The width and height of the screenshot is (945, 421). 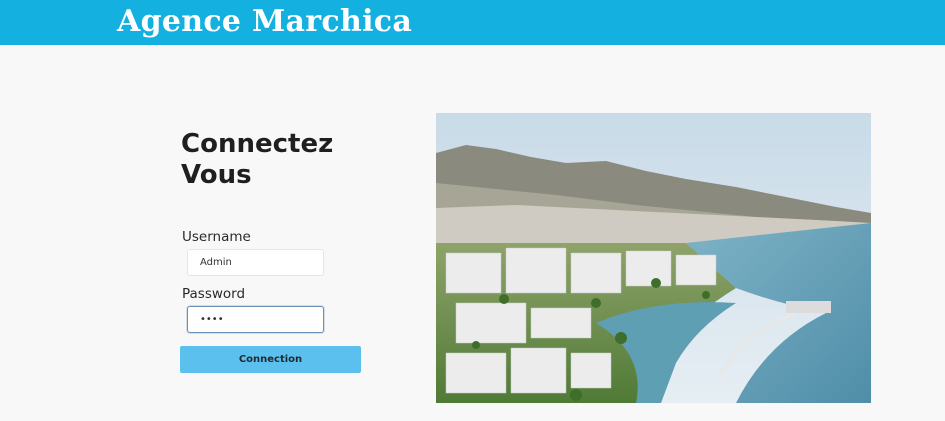 What do you see at coordinates (257, 159) in the screenshot?
I see `login-title: Connectez Vous` at bounding box center [257, 159].